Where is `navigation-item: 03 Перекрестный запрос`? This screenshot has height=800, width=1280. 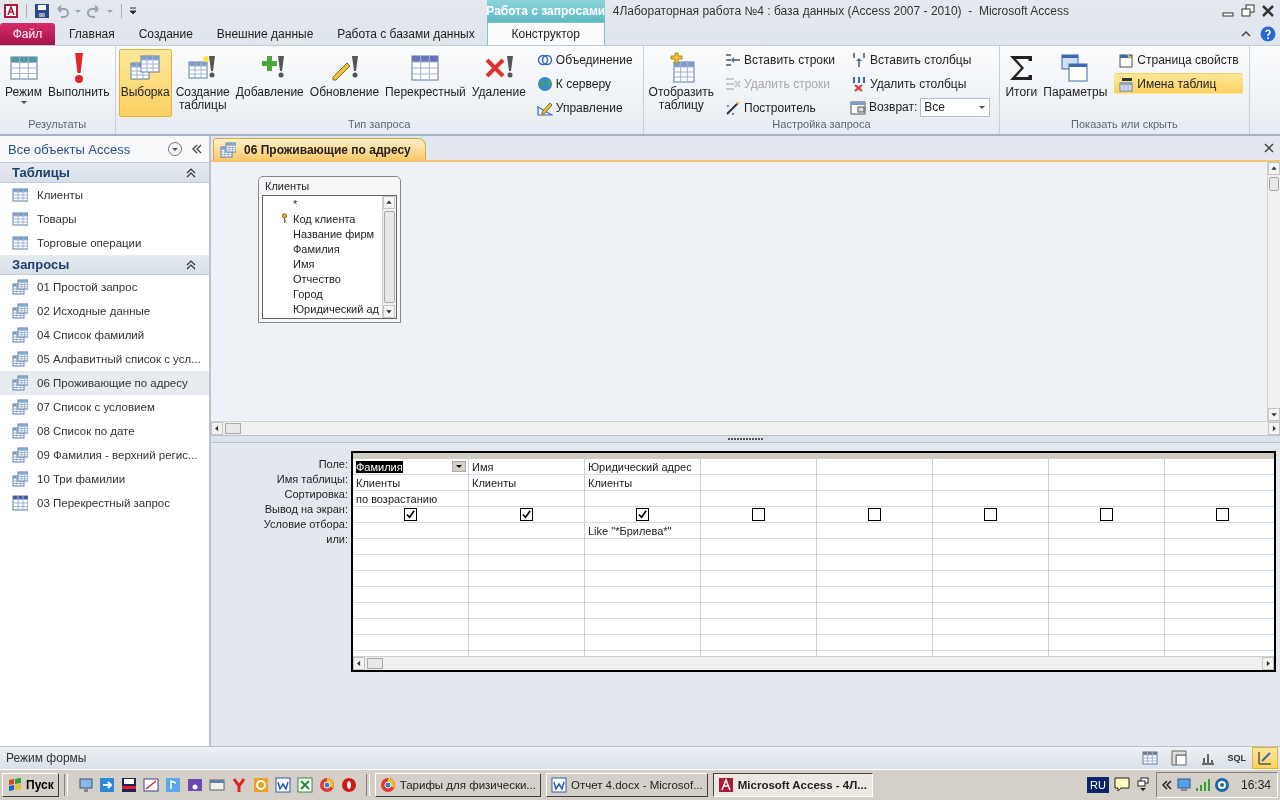
navigation-item: 03 Перекрестный запрос is located at coordinates (104, 503).